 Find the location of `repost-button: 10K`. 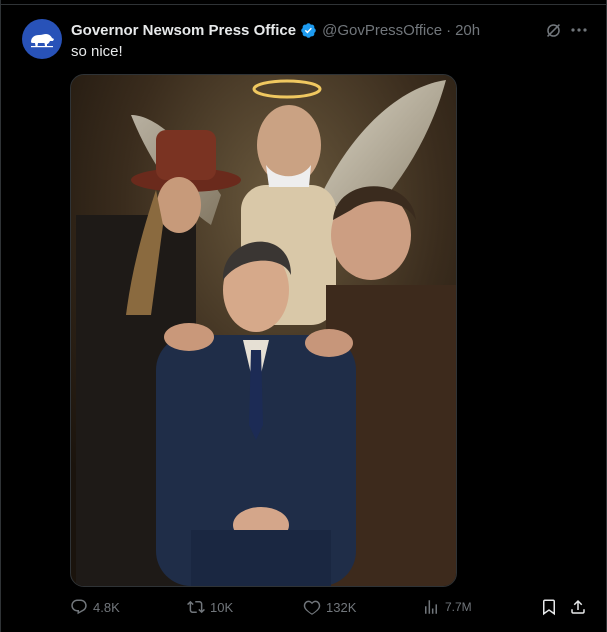

repost-button: 10K is located at coordinates (210, 607).